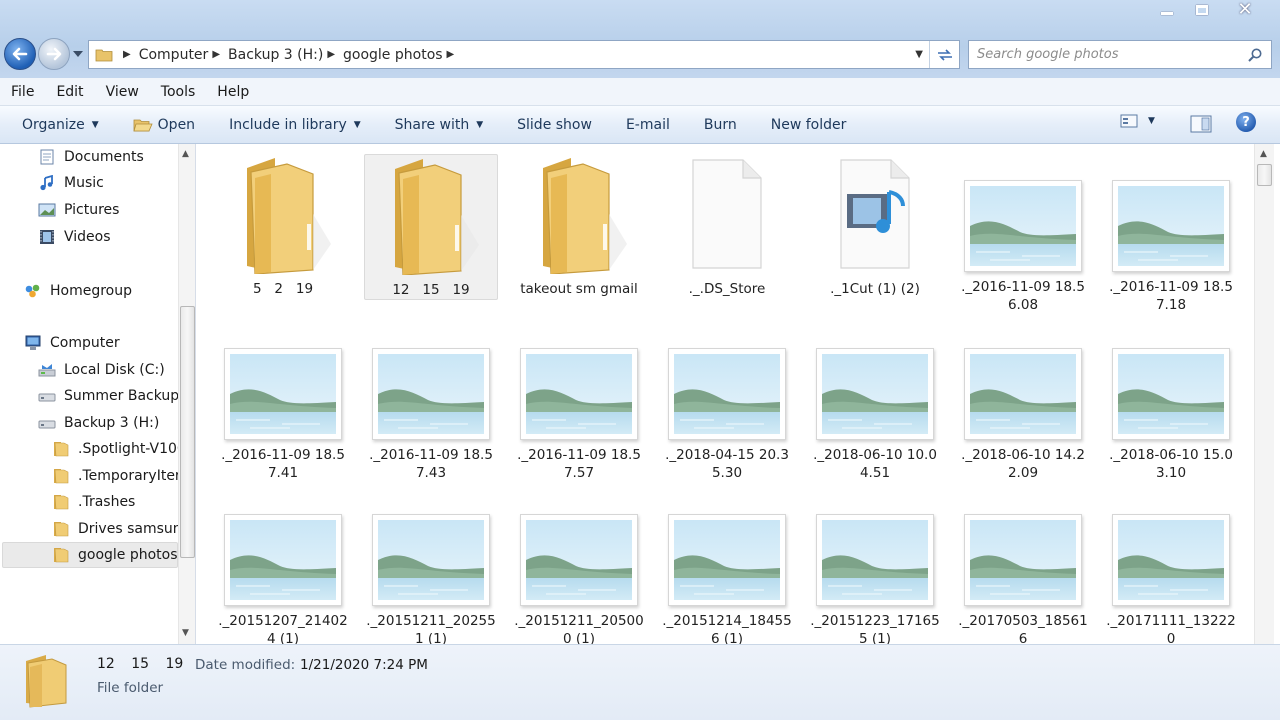  I want to click on preview-pane-icon, so click(1201, 124).